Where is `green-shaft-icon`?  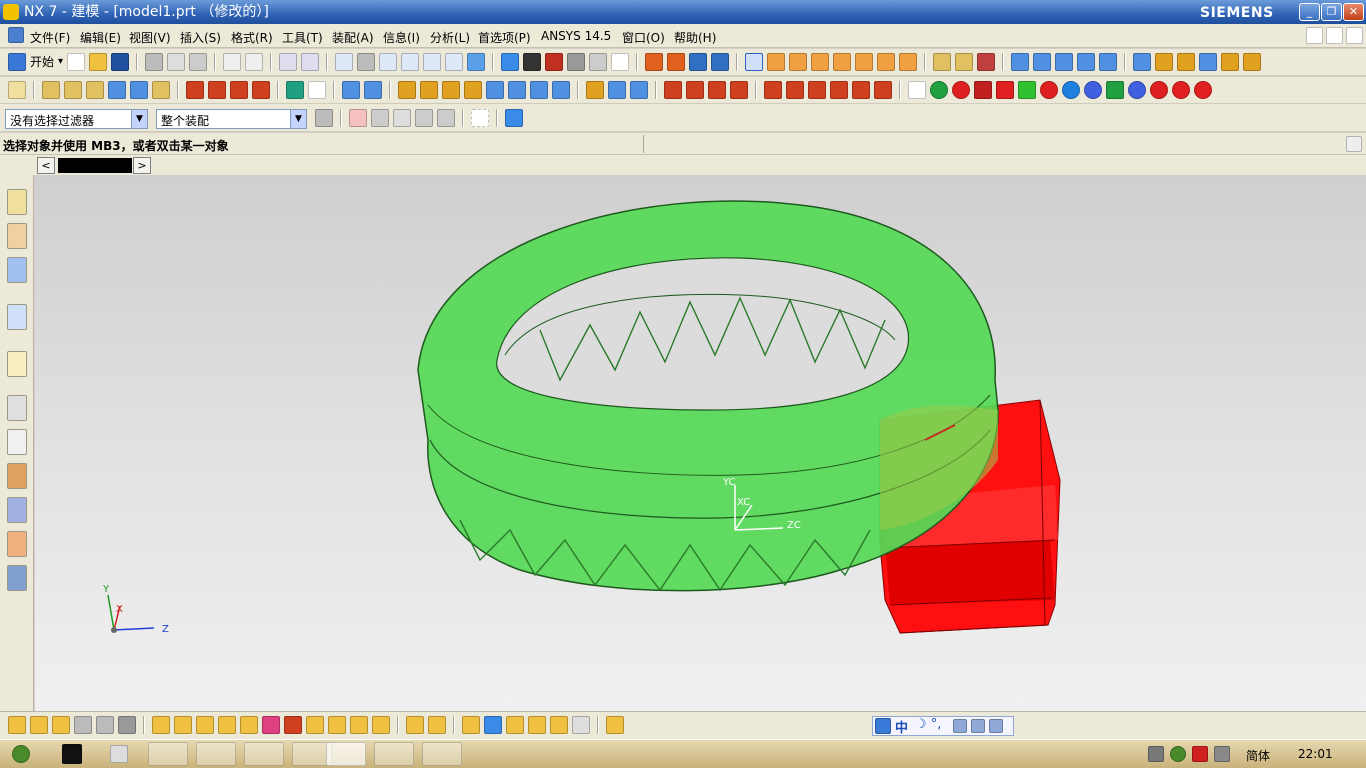
green-shaft-icon is located at coordinates (1115, 90).